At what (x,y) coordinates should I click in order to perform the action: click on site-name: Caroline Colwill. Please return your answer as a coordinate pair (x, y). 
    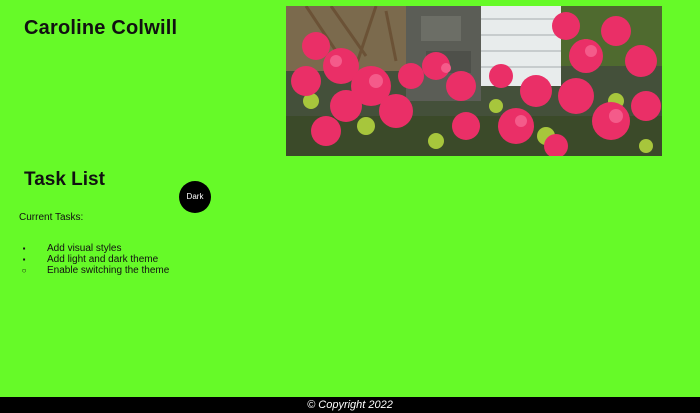
    Looking at the image, I should click on (101, 28).